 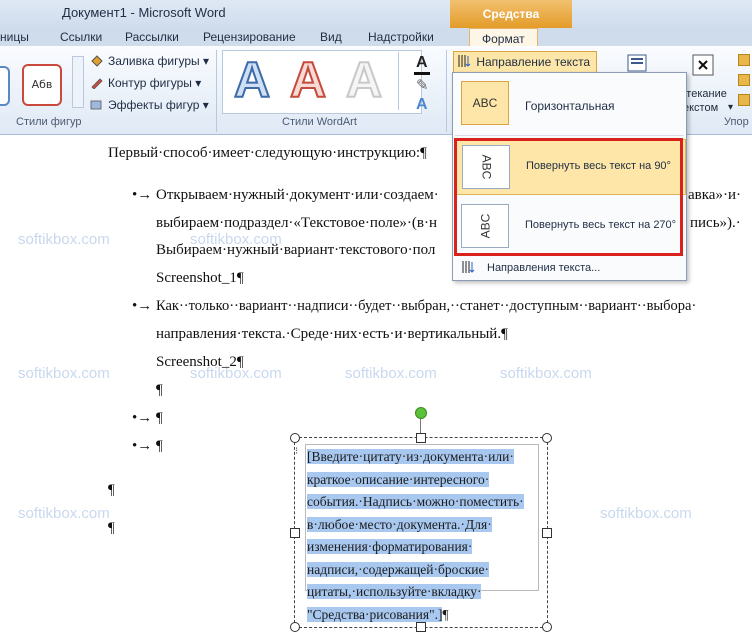 I want to click on window-title: Документ1 - Microsoft Word, so click(x=144, y=12).